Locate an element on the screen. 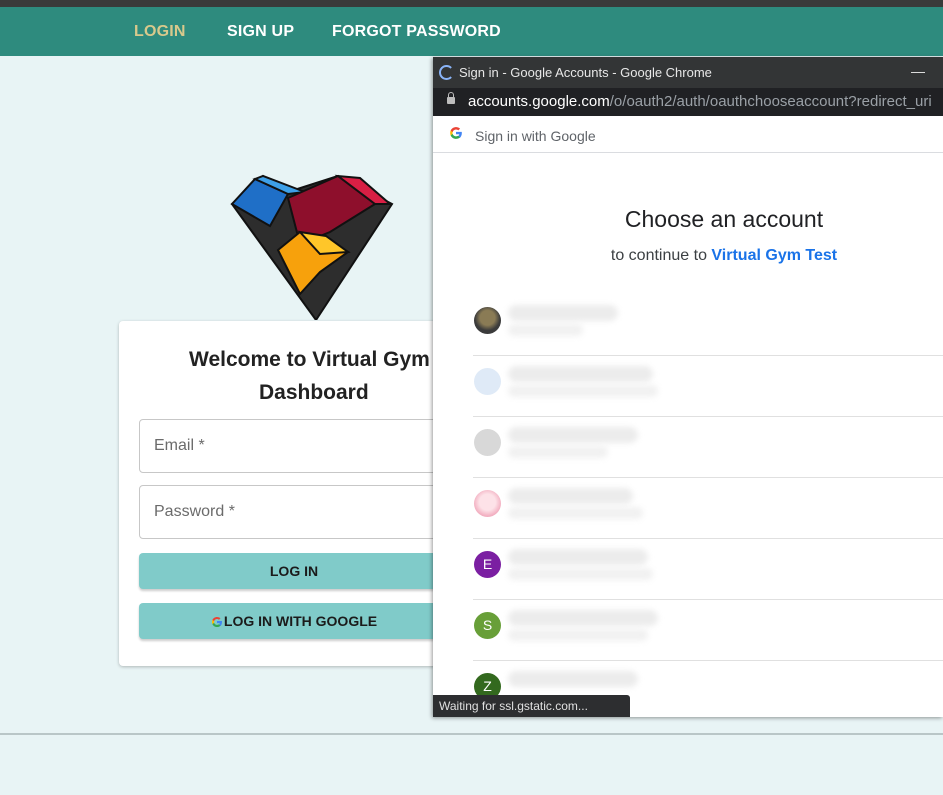 The width and height of the screenshot is (943, 795). google-login-button: LOG IN WITH GOOGLE is located at coordinates (294, 621).